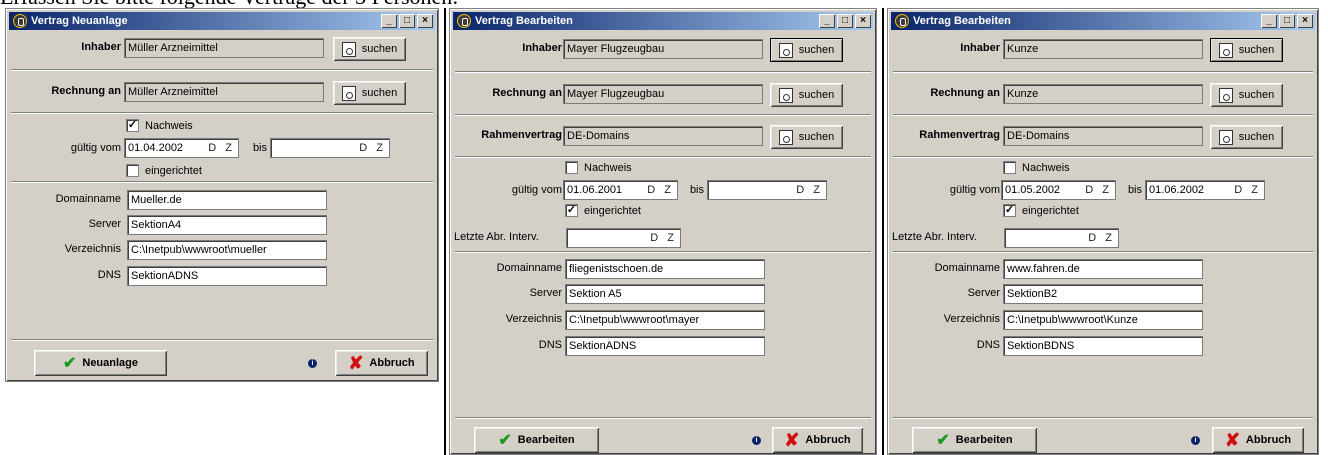 The height and width of the screenshot is (455, 1328). I want to click on domainname-field: fliegenistschoen.de, so click(665, 269).